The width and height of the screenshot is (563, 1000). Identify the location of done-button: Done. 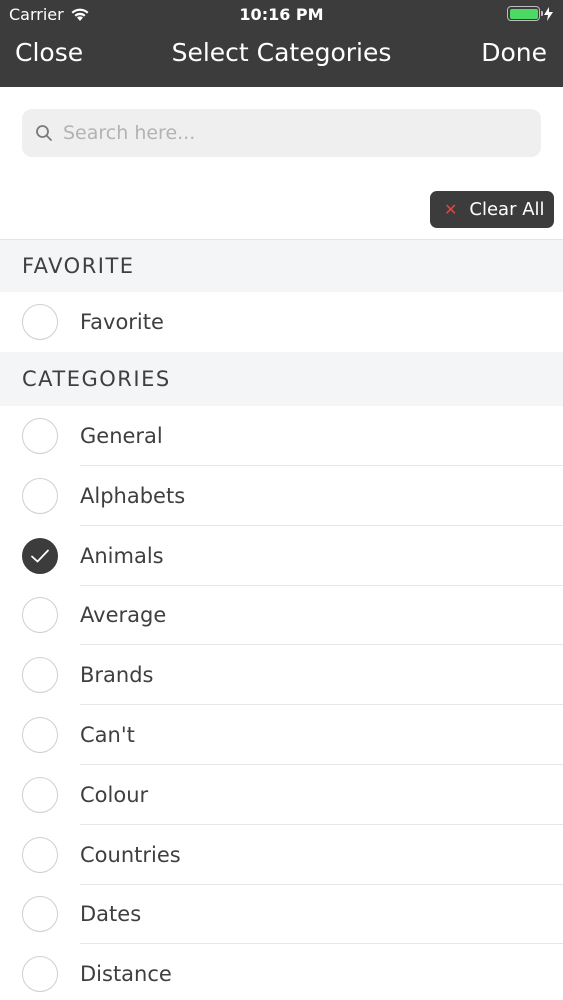
(514, 52).